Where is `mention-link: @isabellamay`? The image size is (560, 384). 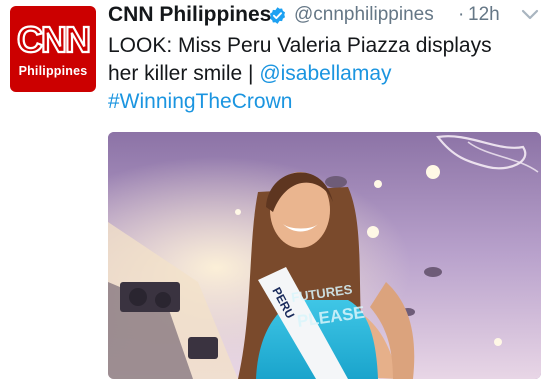 mention-link: @isabellamay is located at coordinates (325, 73).